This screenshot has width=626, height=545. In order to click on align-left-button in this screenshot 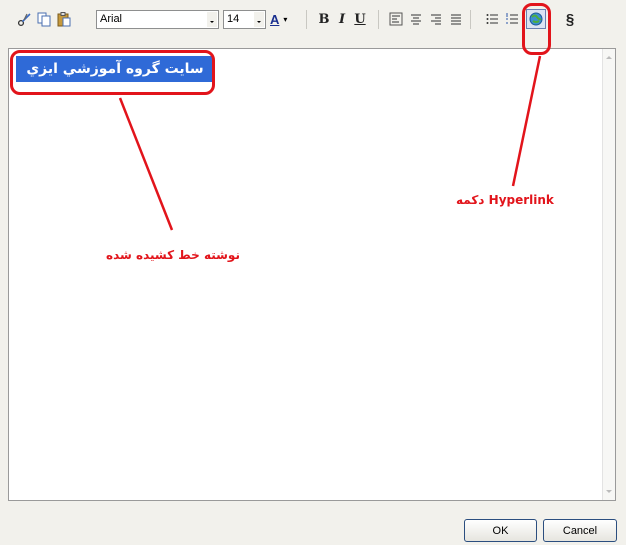, I will do `click(396, 19)`.